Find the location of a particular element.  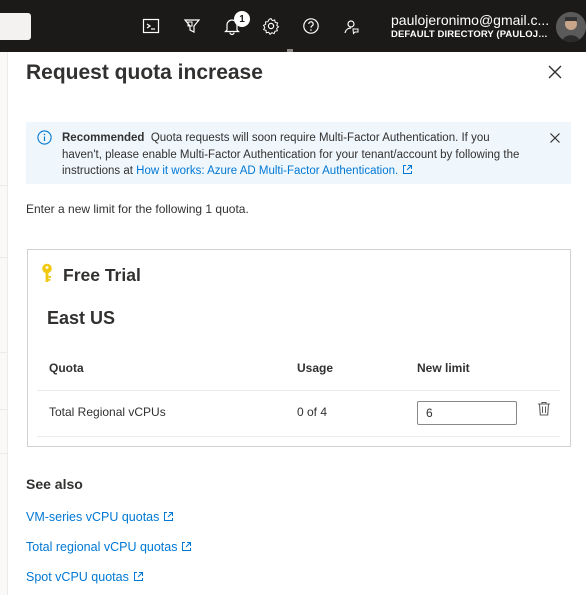

spot-quotas-link-label: Spot vCPU quotas is located at coordinates (77, 577).